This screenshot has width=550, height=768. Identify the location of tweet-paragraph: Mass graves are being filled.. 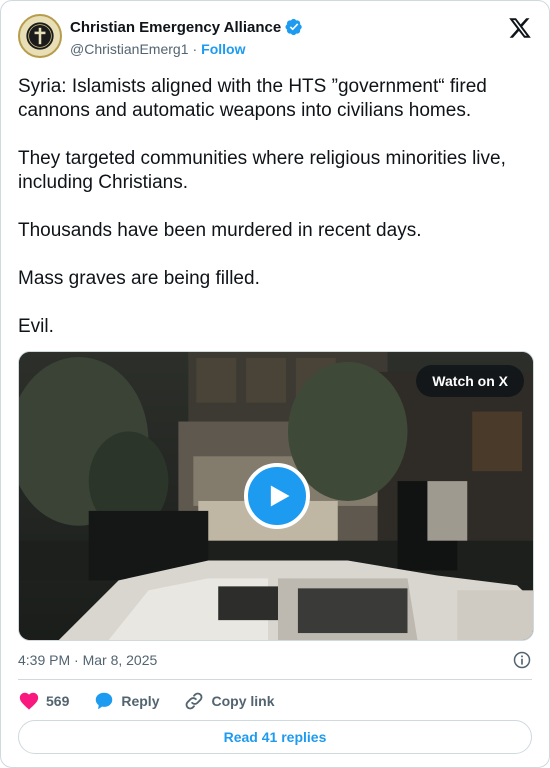
(139, 278).